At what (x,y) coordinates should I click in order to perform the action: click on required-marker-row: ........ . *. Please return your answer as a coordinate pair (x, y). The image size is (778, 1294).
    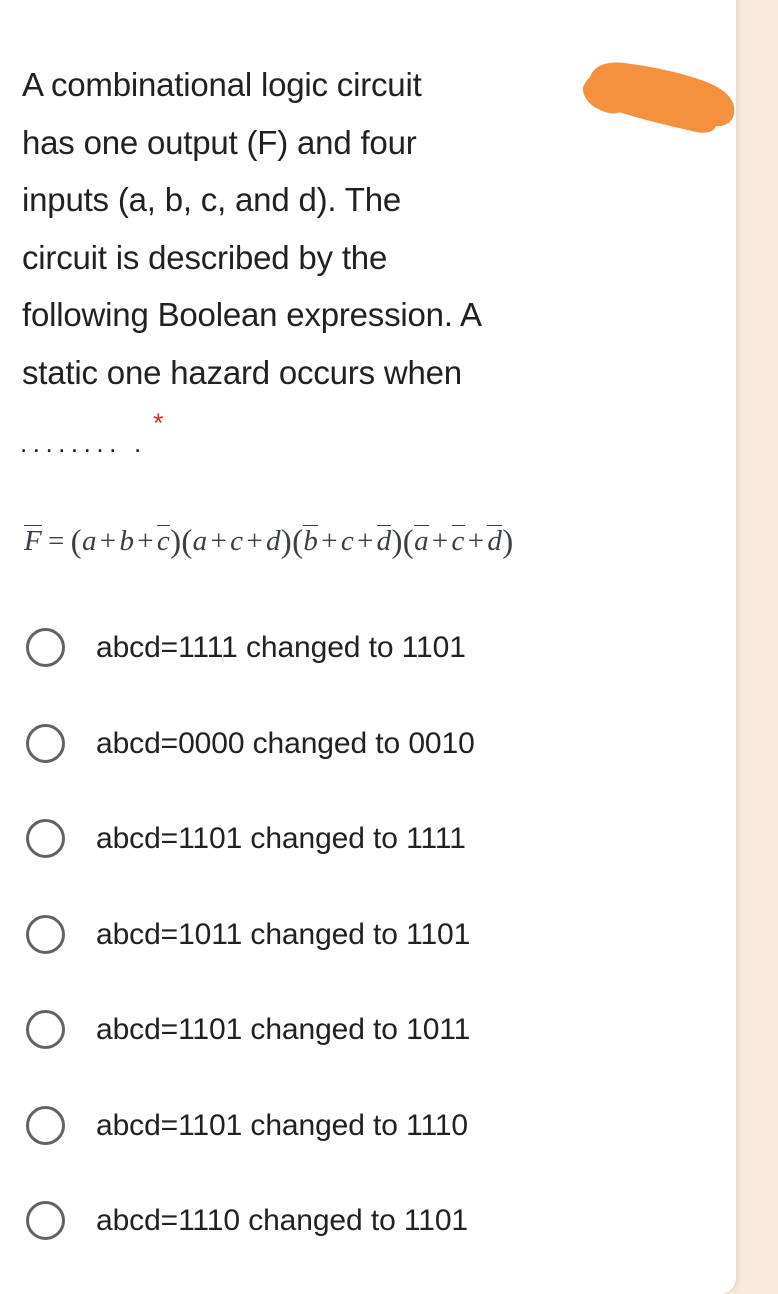
    Looking at the image, I should click on (120, 431).